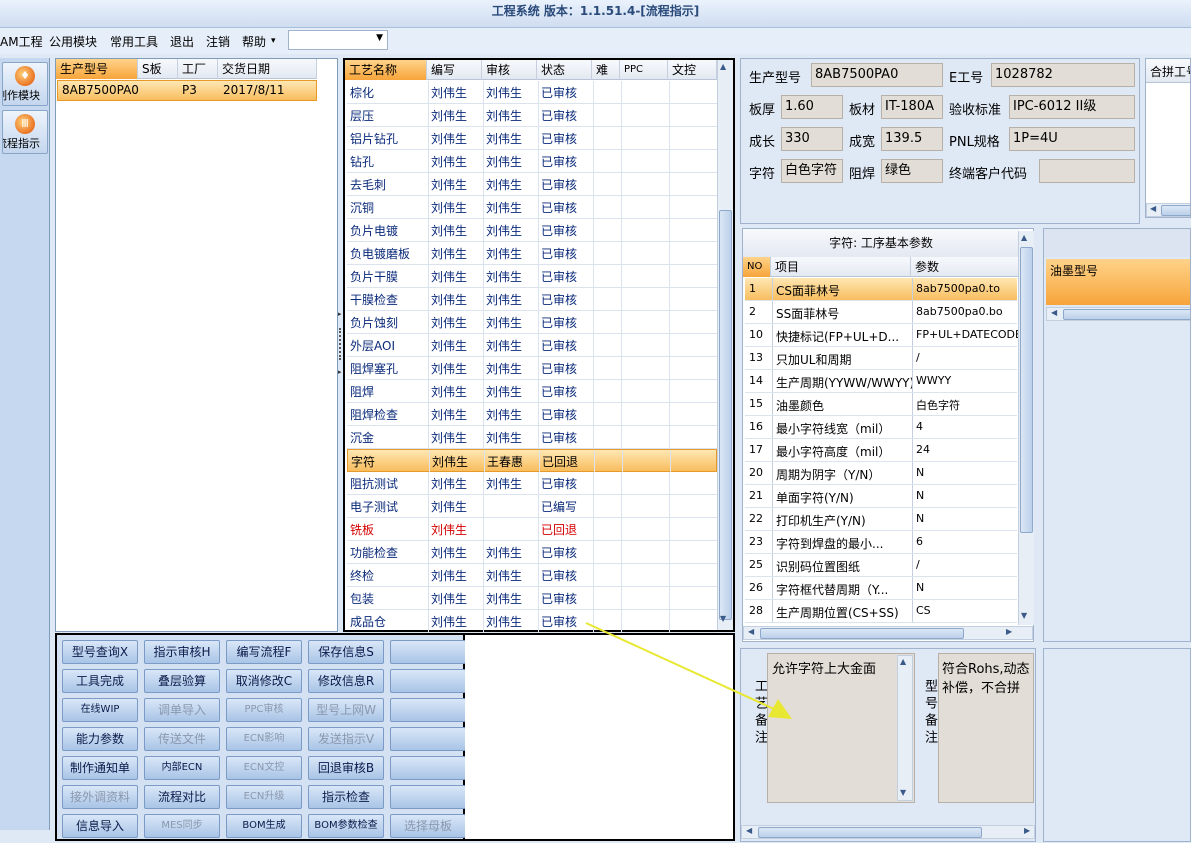 This screenshot has height=843, width=1191. What do you see at coordinates (881, 450) in the screenshot?
I see `param-row: 17 最小字符高度（mil） 24` at bounding box center [881, 450].